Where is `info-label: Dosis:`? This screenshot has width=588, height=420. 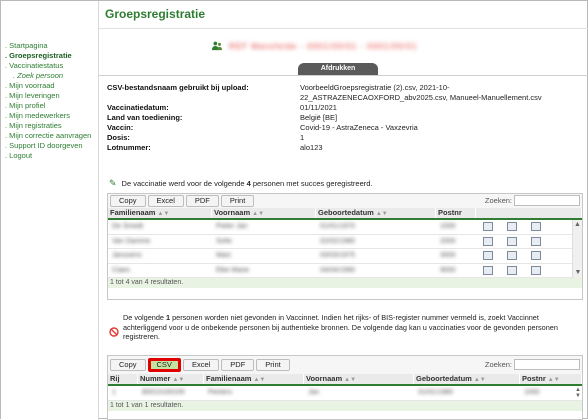
info-label: Dosis: is located at coordinates (118, 137).